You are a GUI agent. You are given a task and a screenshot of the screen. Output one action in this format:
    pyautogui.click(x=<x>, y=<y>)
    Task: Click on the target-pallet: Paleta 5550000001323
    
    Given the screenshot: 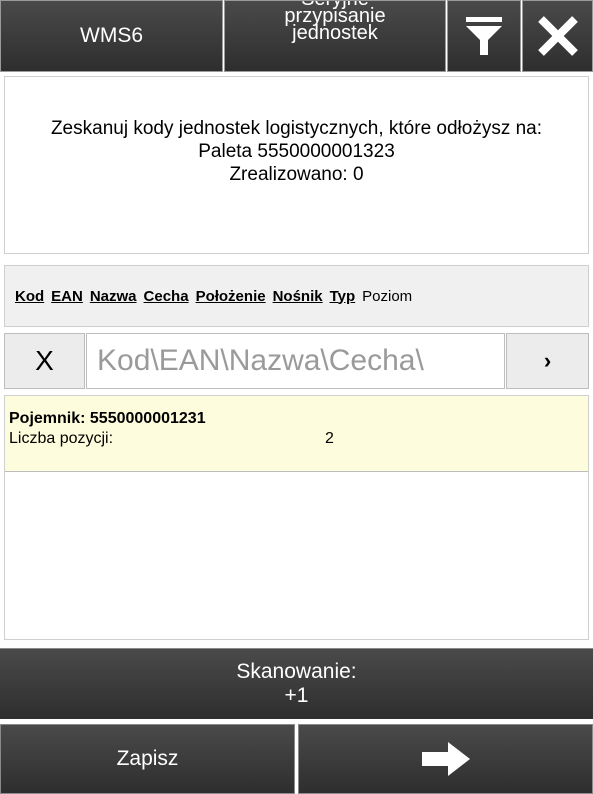 What is the action you would take?
    pyautogui.click(x=296, y=151)
    